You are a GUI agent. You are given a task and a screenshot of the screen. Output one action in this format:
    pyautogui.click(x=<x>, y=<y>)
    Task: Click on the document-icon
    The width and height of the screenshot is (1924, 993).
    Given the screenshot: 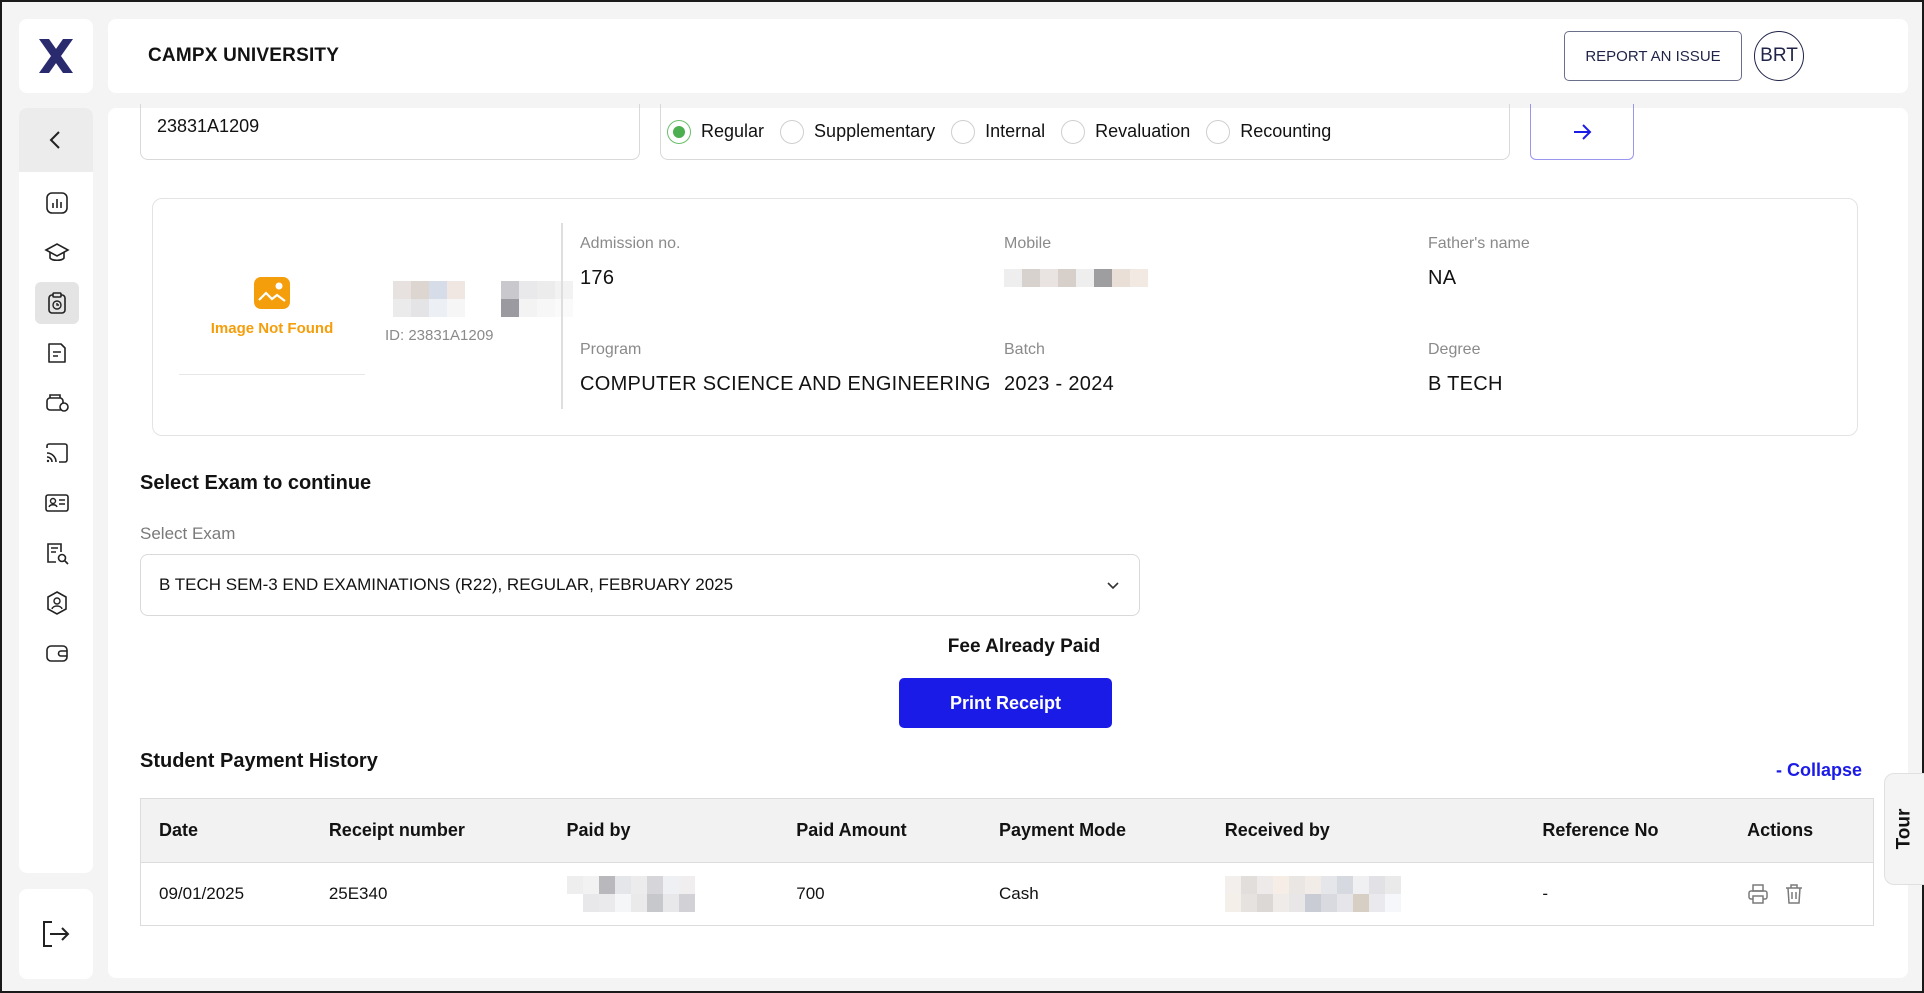 What is the action you would take?
    pyautogui.click(x=57, y=353)
    